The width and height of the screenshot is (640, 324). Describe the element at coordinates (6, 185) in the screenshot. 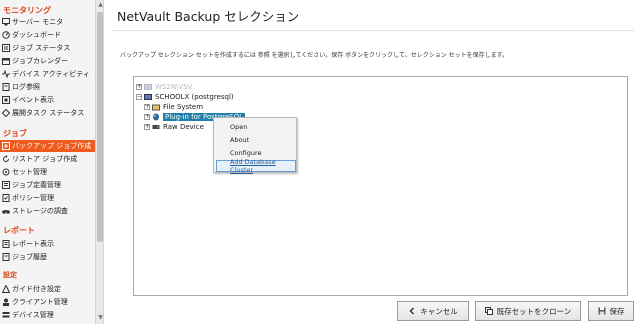

I see `job-definition-icon` at that location.